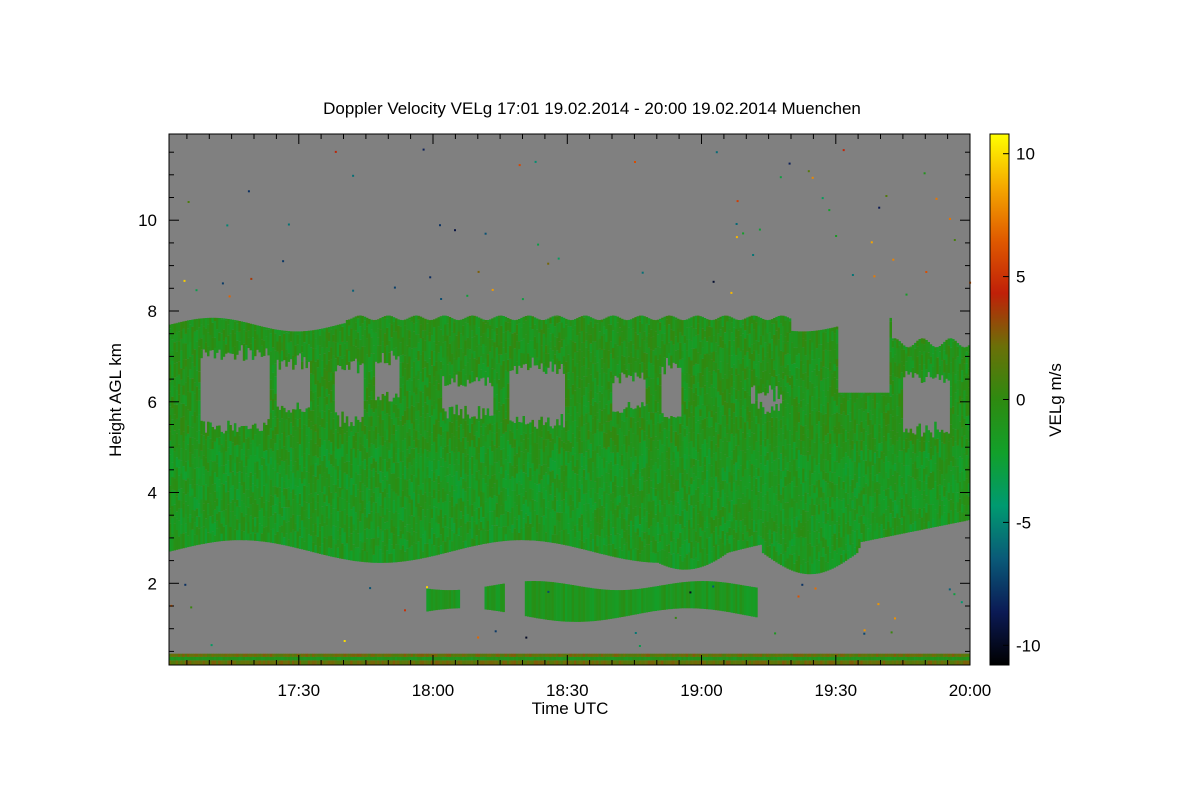  What do you see at coordinates (450, 523) in the screenshot?
I see `velocity-cell-2044` at bounding box center [450, 523].